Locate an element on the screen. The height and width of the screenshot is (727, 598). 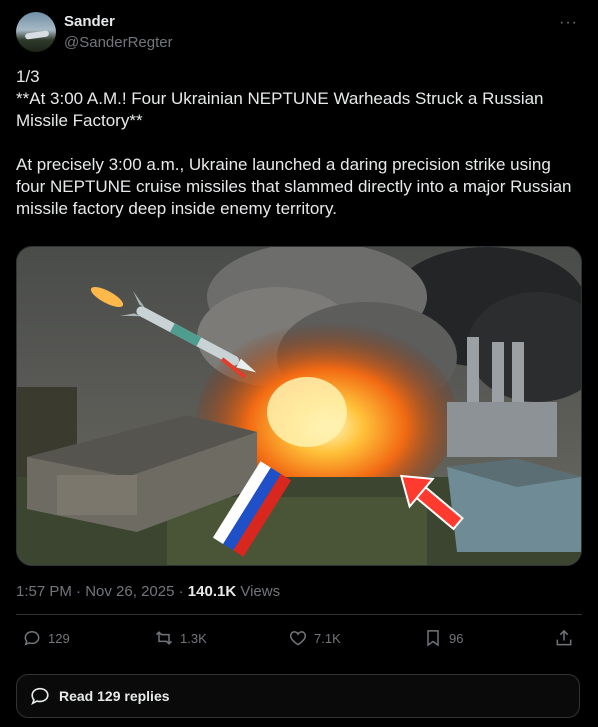
views-label: Views is located at coordinates (260, 591).